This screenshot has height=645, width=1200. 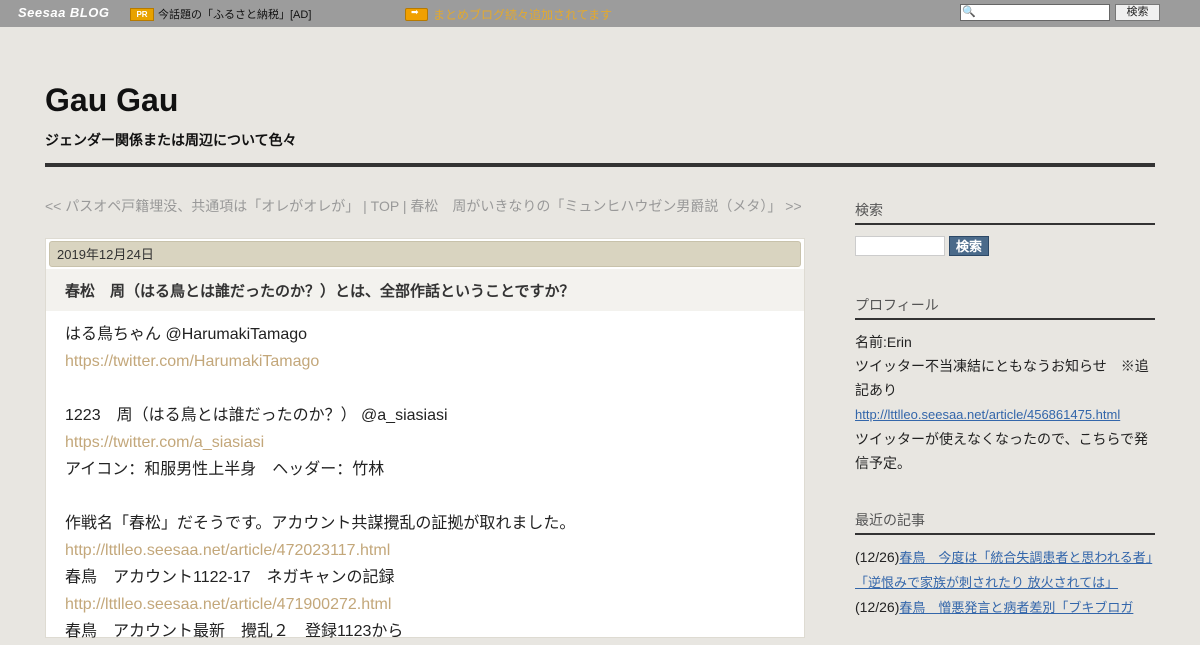 I want to click on sidebar-search-heading: 検索, so click(x=1005, y=212).